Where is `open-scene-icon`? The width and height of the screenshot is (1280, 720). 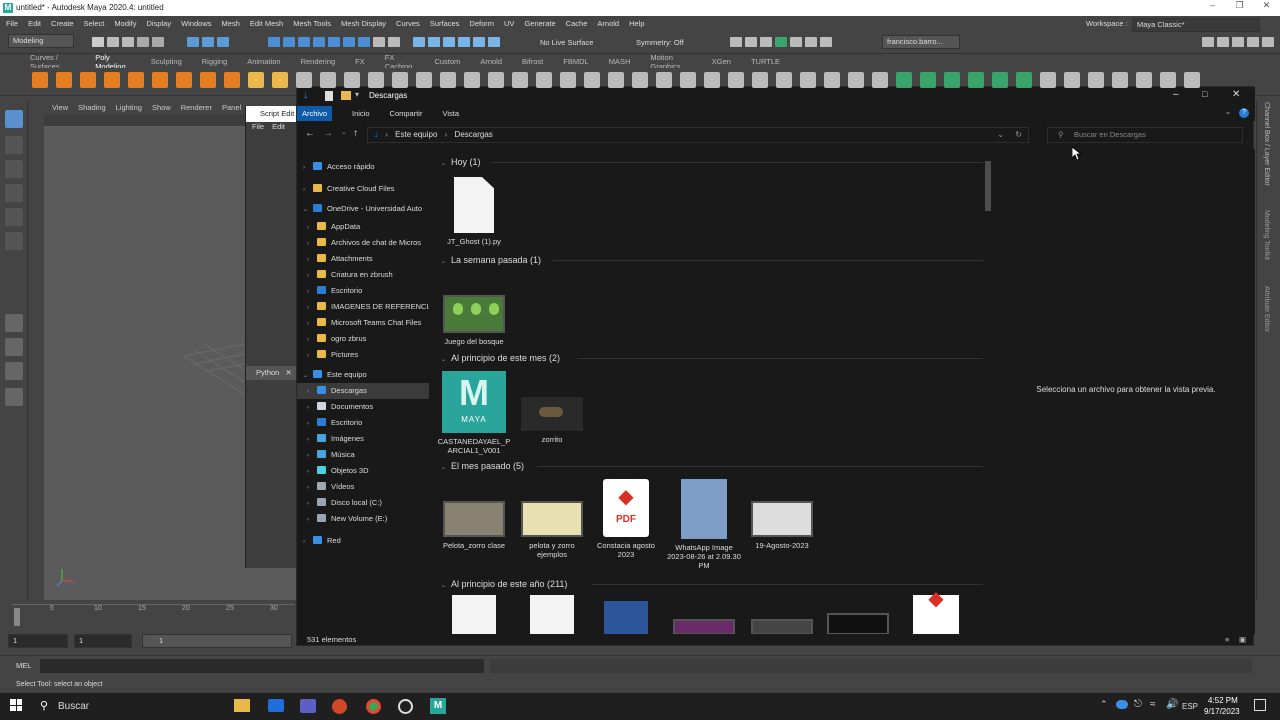 open-scene-icon is located at coordinates (113, 42).